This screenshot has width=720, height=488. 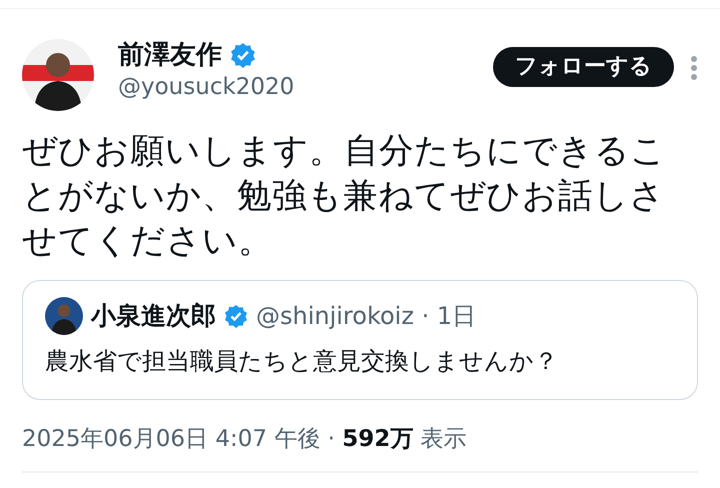 I want to click on author-name: 前澤友作, so click(x=170, y=55).